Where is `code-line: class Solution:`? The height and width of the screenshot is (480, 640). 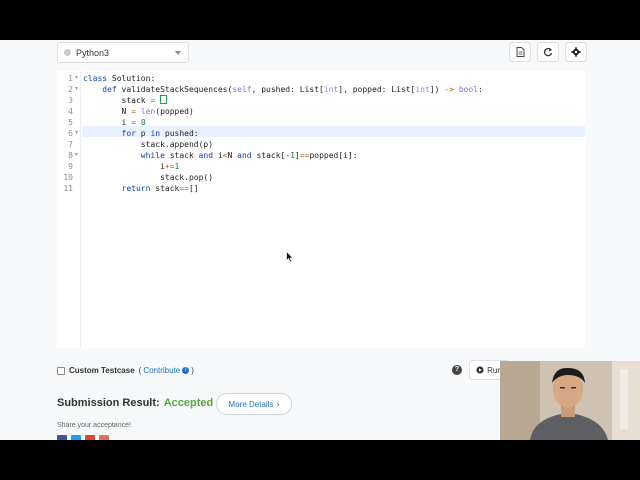 code-line: class Solution: is located at coordinates (119, 78).